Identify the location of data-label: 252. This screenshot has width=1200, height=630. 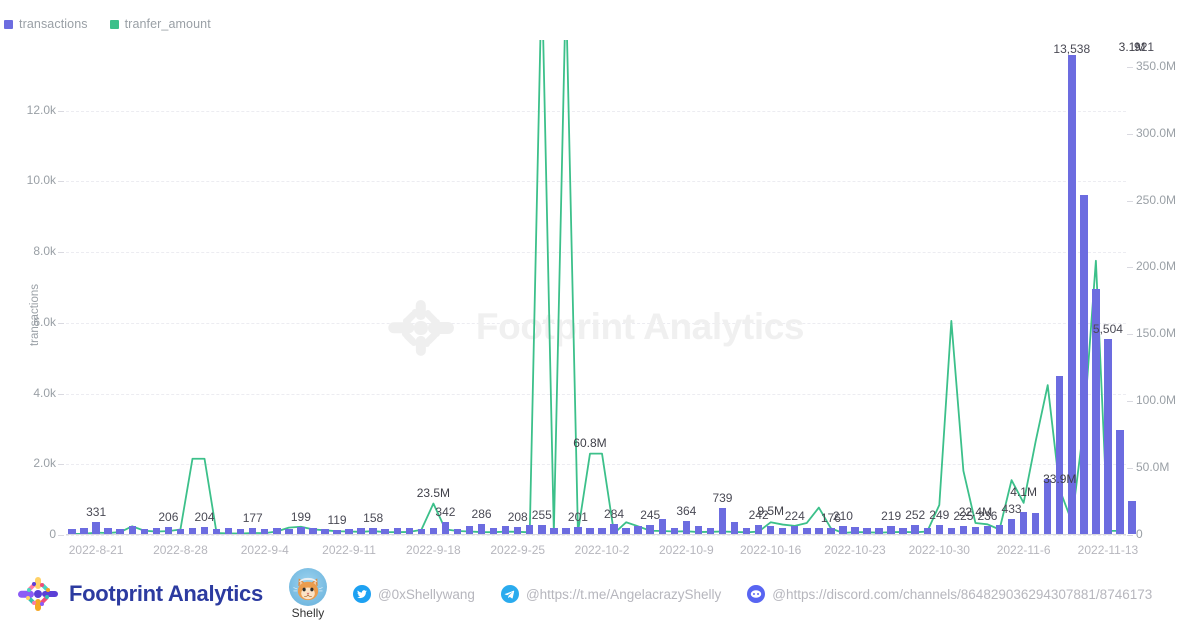
(915, 515).